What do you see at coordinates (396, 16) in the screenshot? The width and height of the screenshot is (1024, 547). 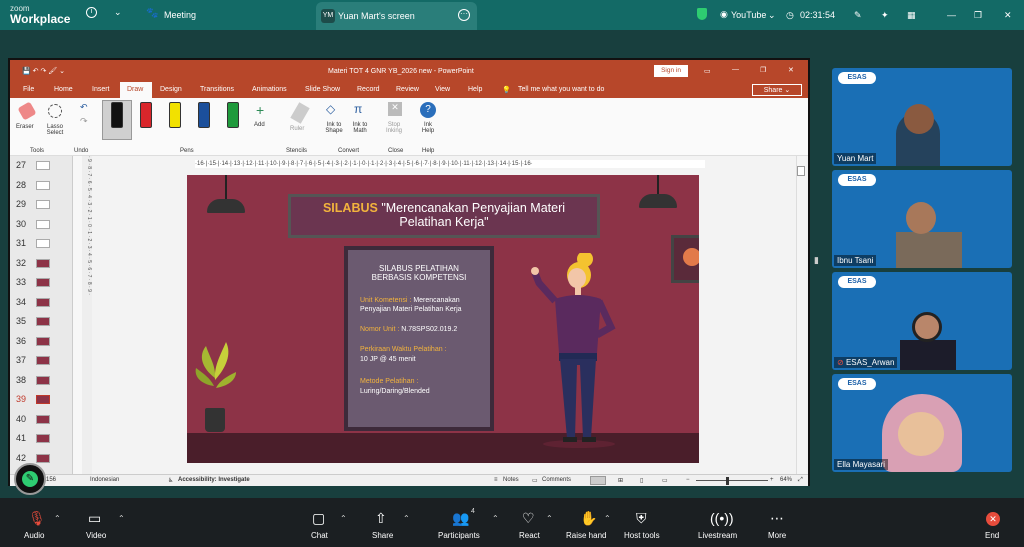 I see `screen-share-tab: YM Yuan Mart's screen ···` at bounding box center [396, 16].